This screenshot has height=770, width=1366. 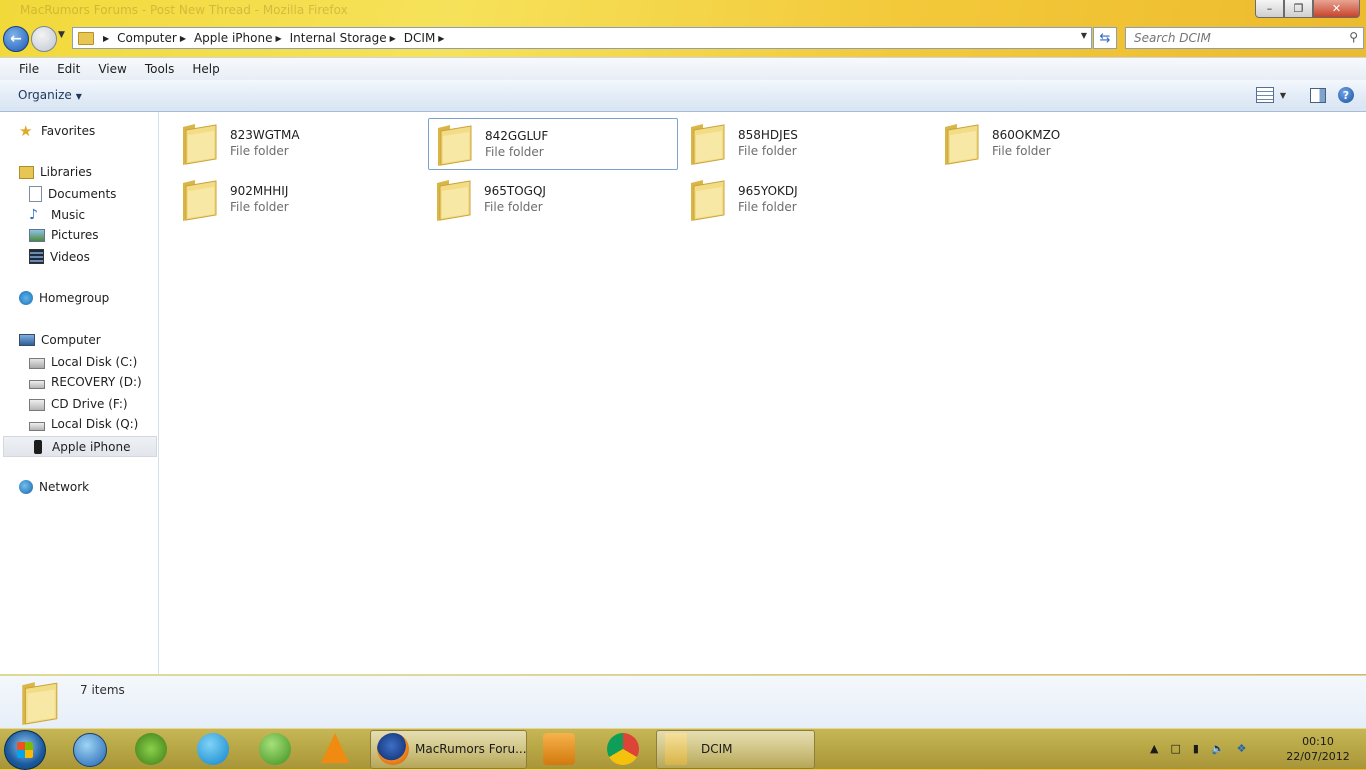 I want to click on homegroup-icon, so click(x=26, y=298).